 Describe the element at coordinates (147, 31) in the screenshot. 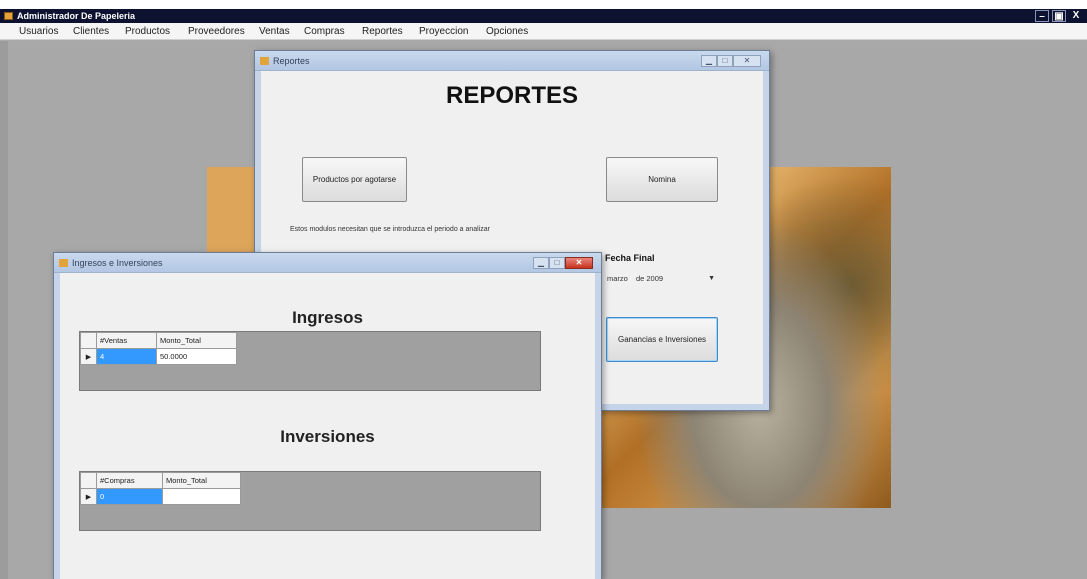

I see `menu-productos: Productos` at that location.